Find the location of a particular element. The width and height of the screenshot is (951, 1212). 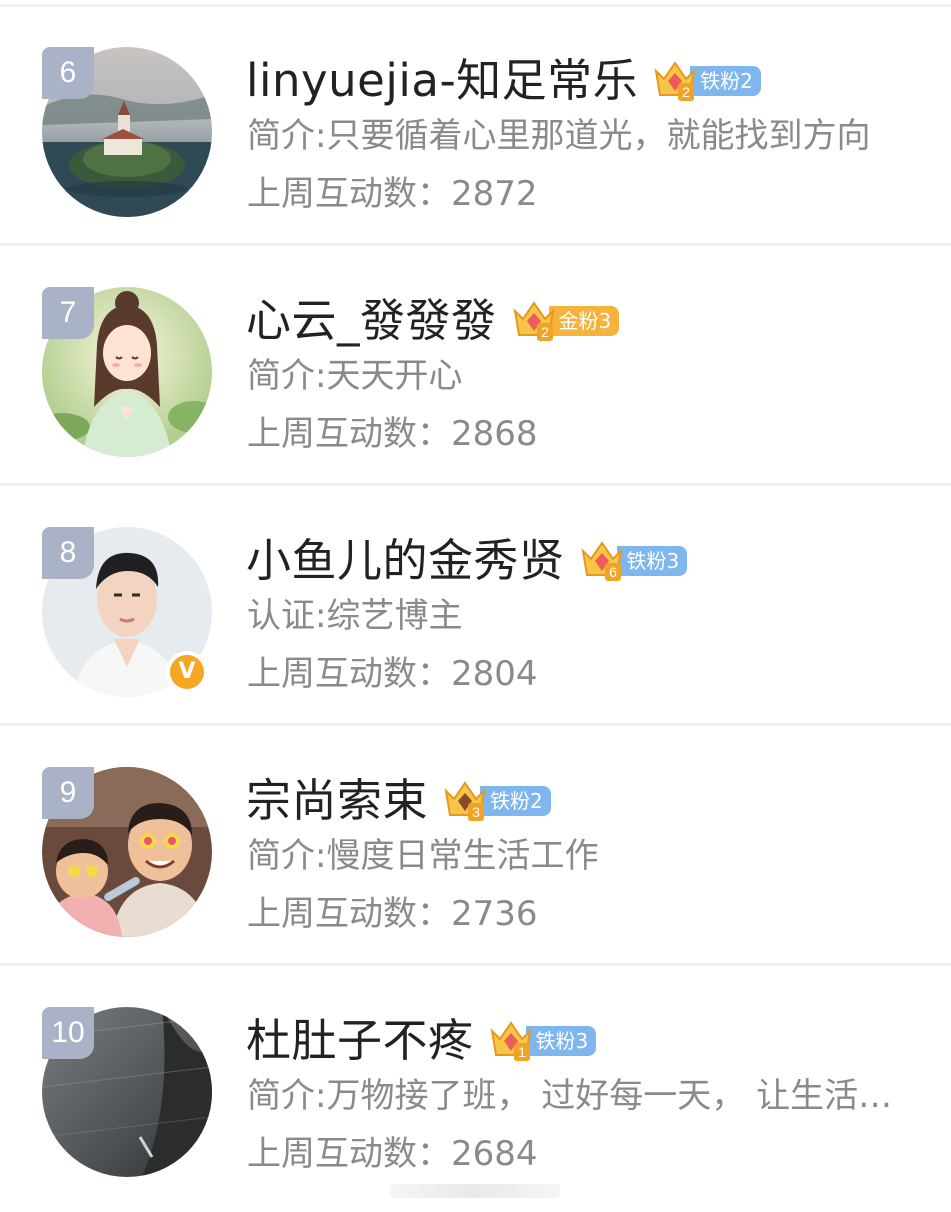

fan-badge: 1 铁粉3 is located at coordinates (542, 1041).